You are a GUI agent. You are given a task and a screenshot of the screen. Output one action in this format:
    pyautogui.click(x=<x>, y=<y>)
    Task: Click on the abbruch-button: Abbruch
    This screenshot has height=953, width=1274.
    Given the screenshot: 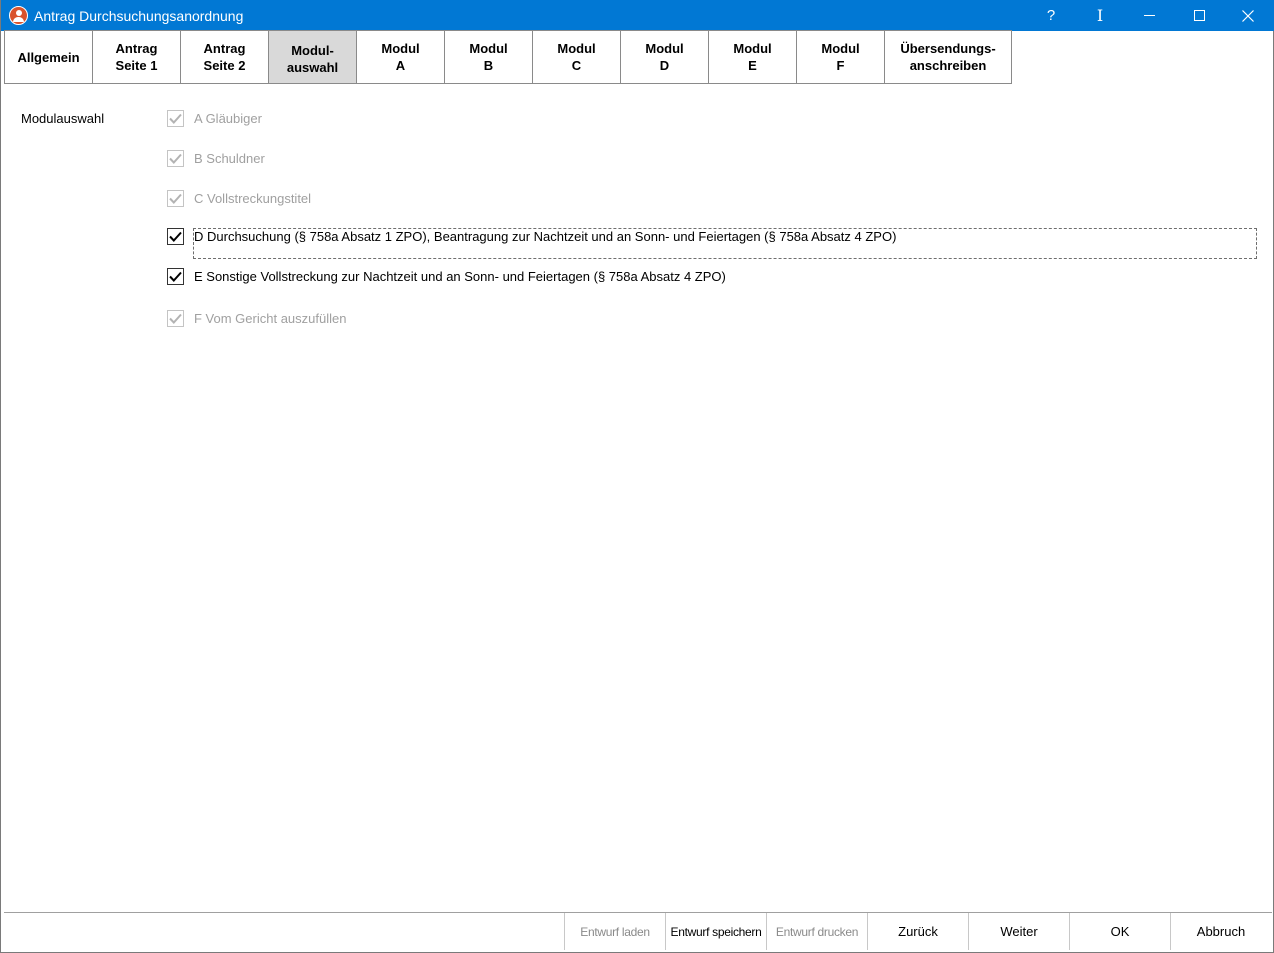 What is the action you would take?
    pyautogui.click(x=1220, y=931)
    